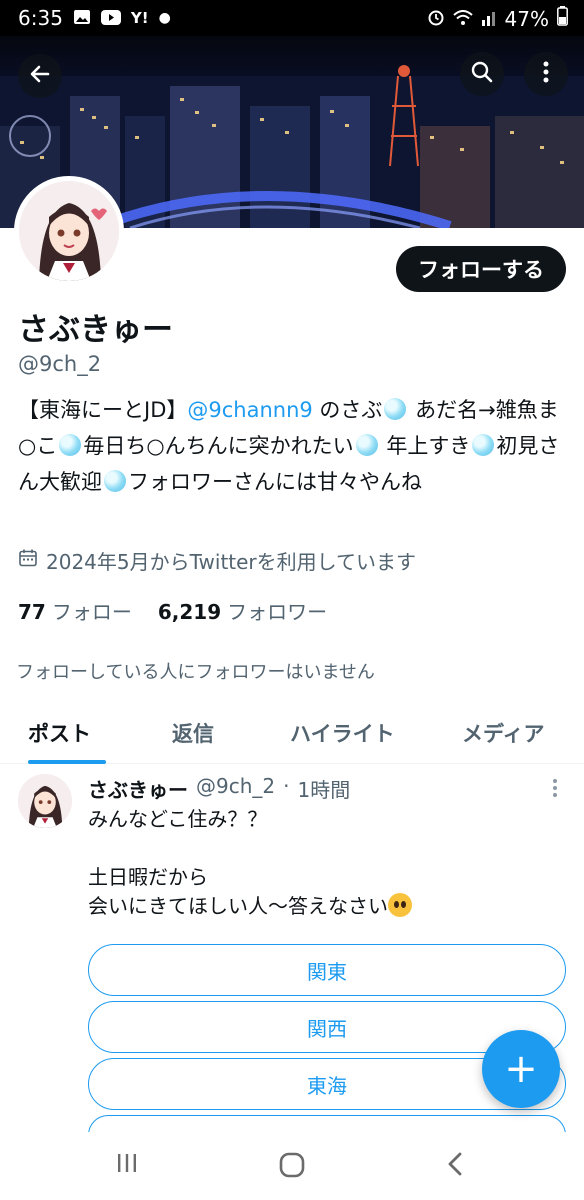  I want to click on calendar-icon, so click(28, 560).